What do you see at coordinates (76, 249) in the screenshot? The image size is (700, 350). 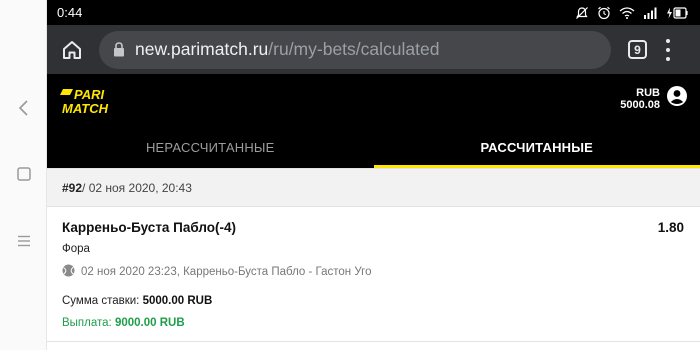 I see `bet-market: Фора` at bounding box center [76, 249].